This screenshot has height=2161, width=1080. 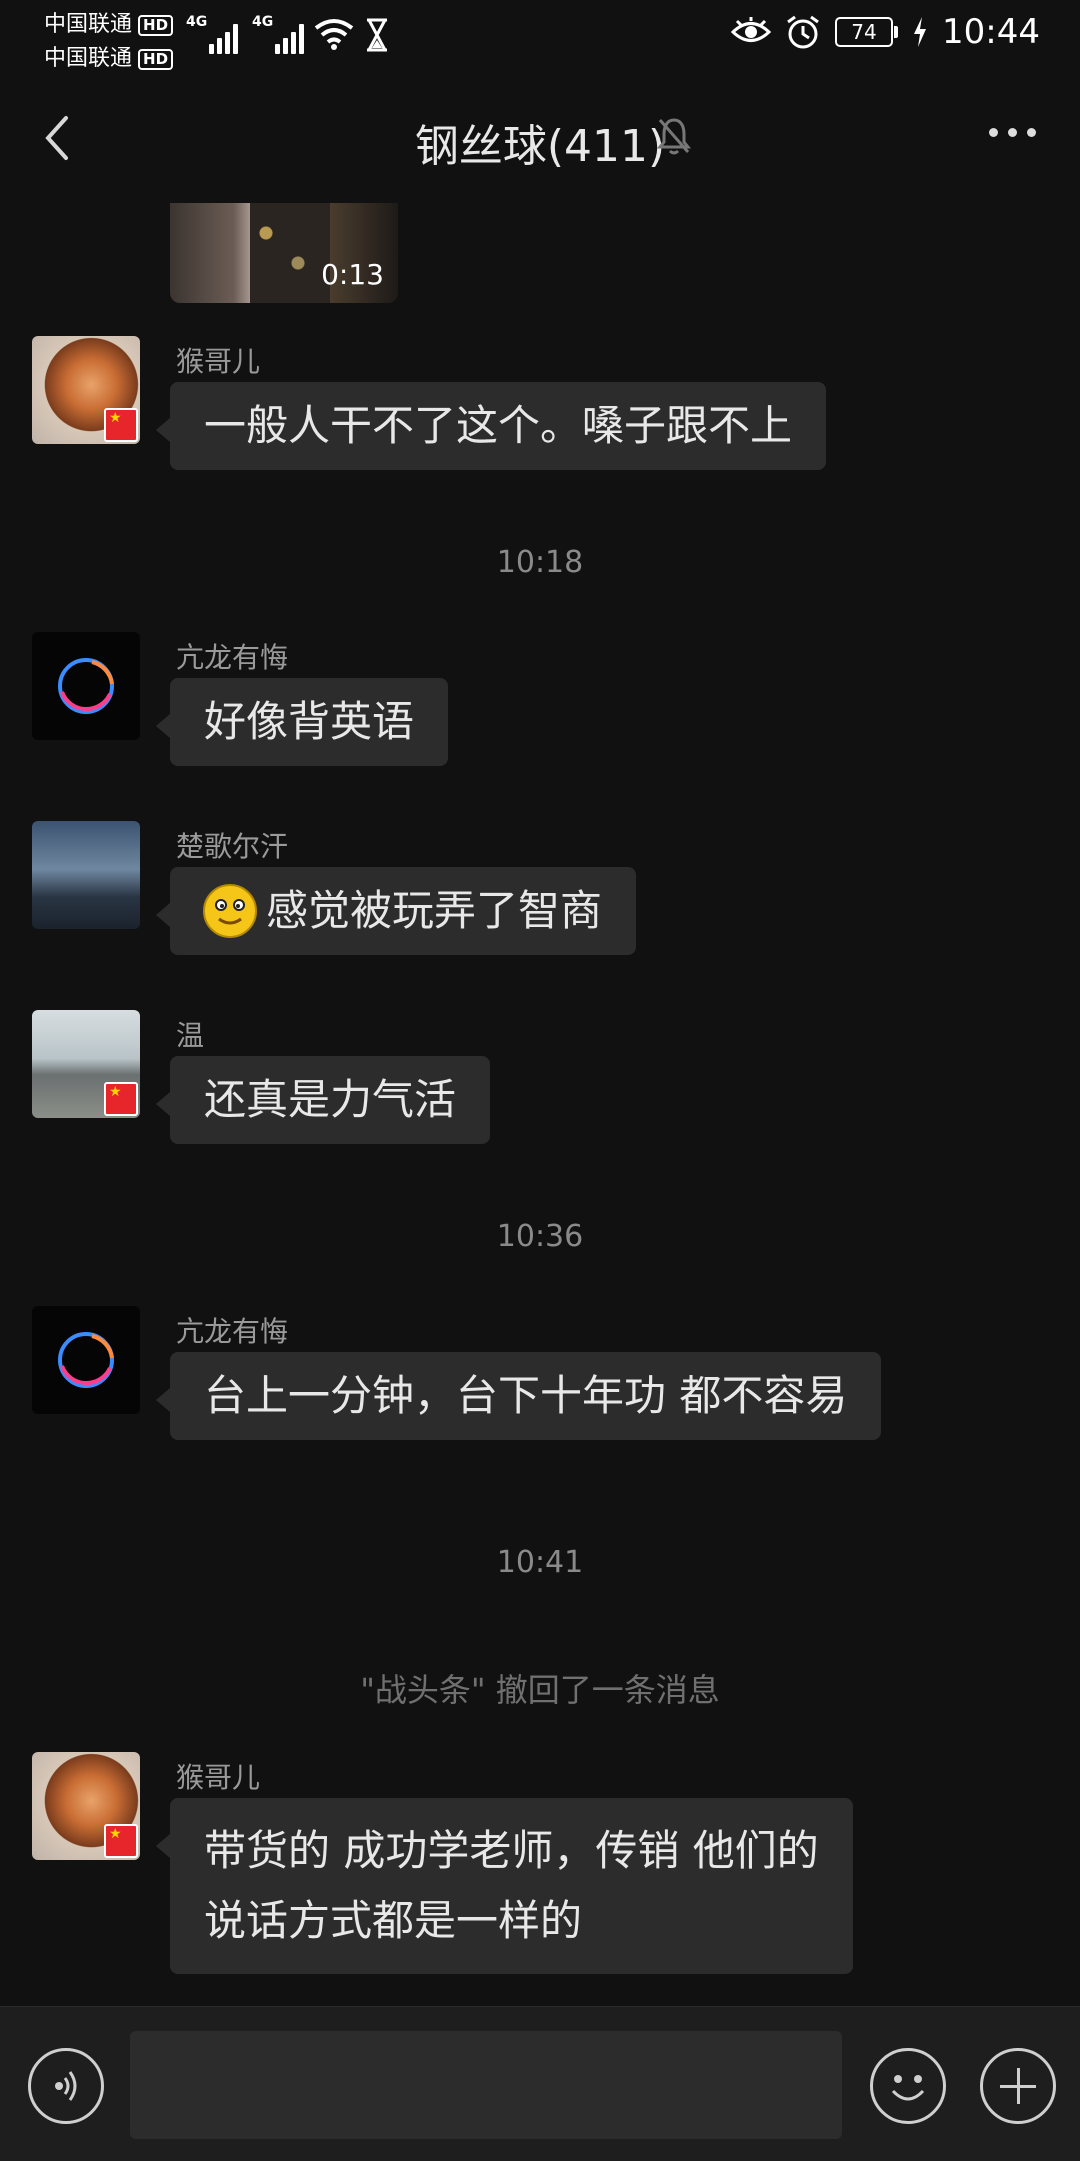 What do you see at coordinates (540, 562) in the screenshot?
I see `timestamp: 10:18` at bounding box center [540, 562].